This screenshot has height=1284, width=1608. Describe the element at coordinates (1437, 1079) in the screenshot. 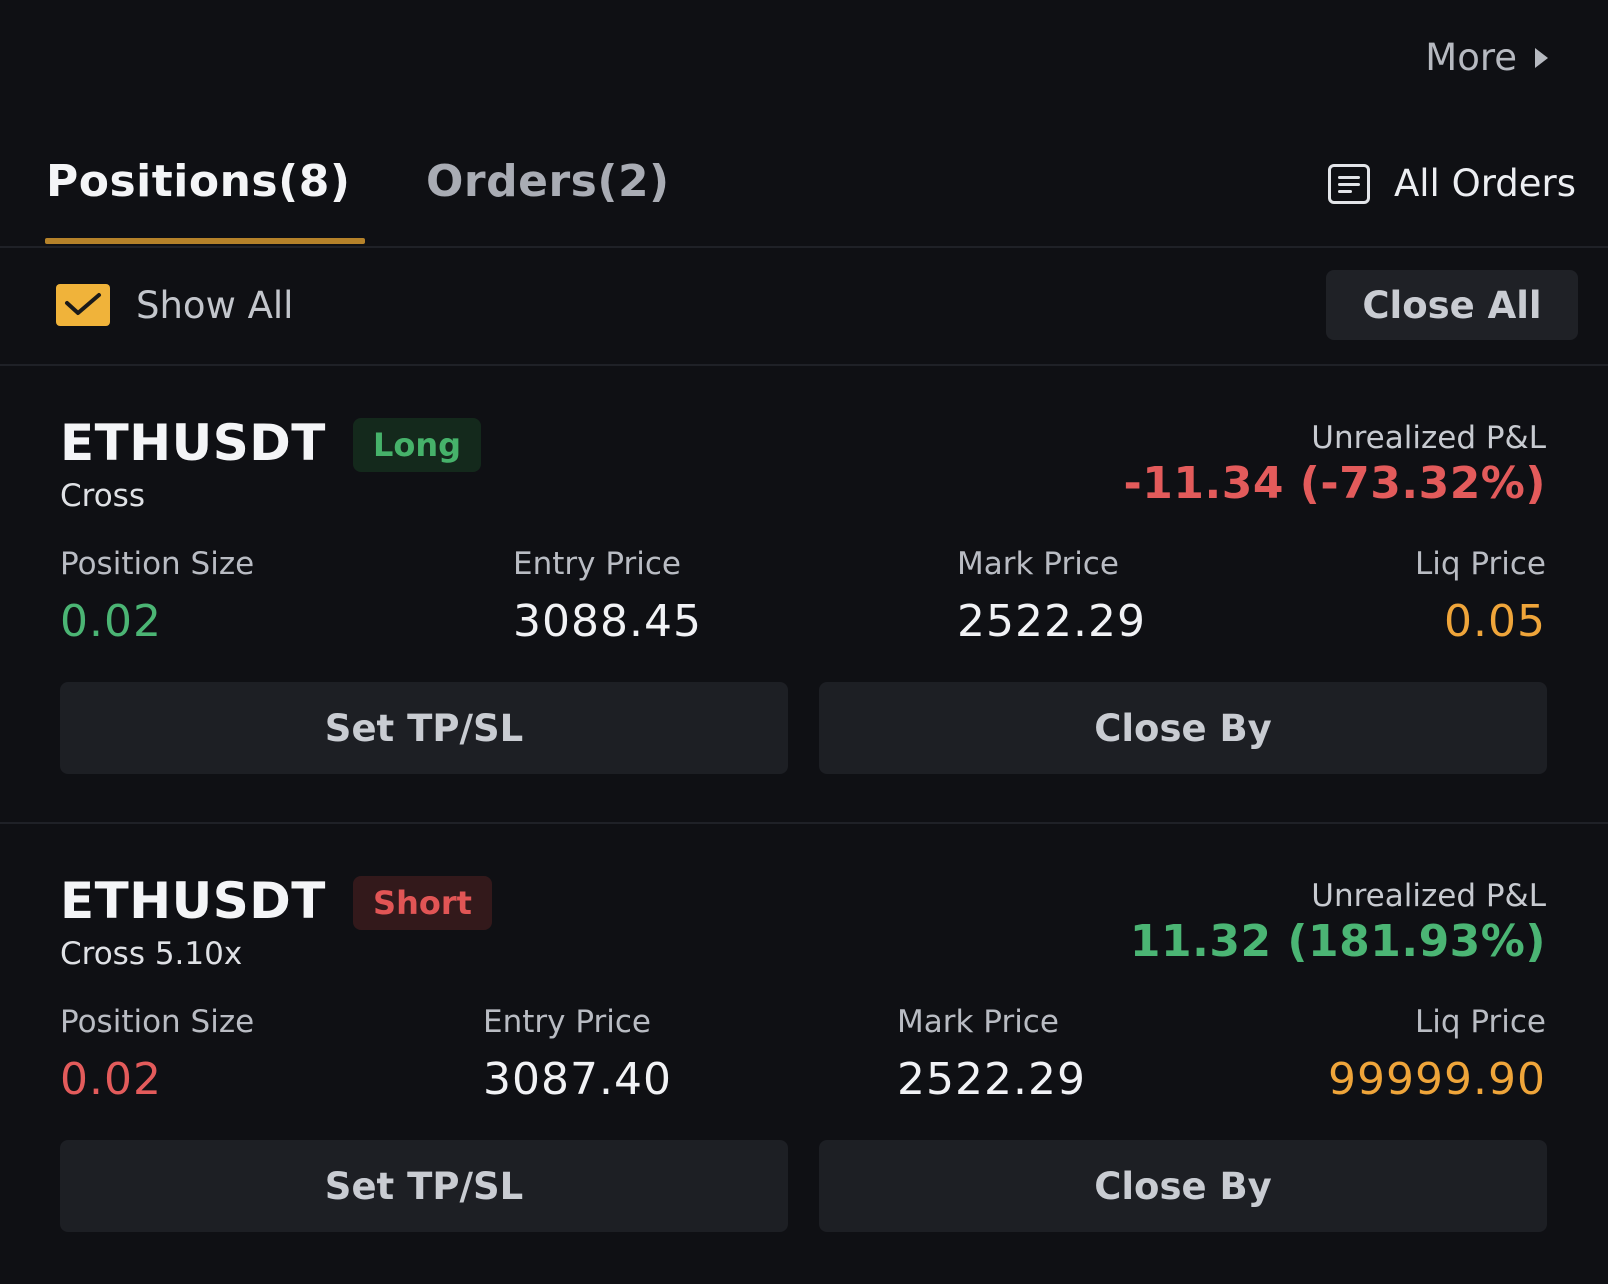

I see `liq-price-value: 99999.90` at that location.